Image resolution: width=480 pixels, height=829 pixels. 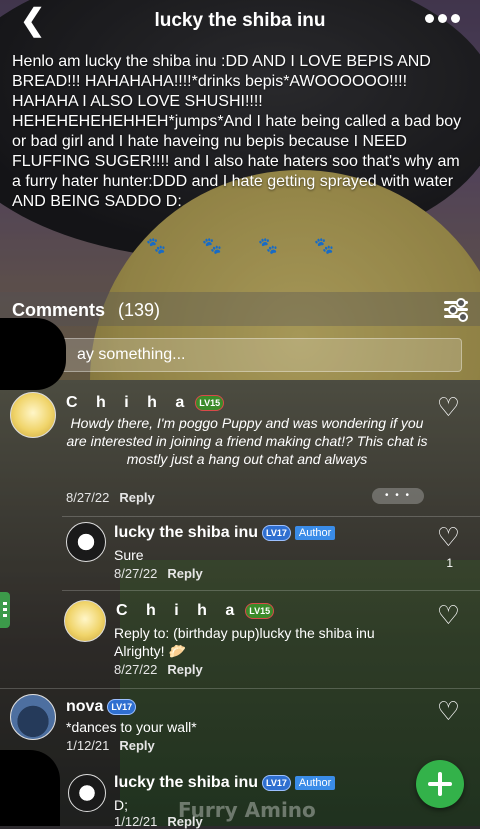 I want to click on top-bar: ❮ lucky the shiba inu, so click(x=240, y=22).